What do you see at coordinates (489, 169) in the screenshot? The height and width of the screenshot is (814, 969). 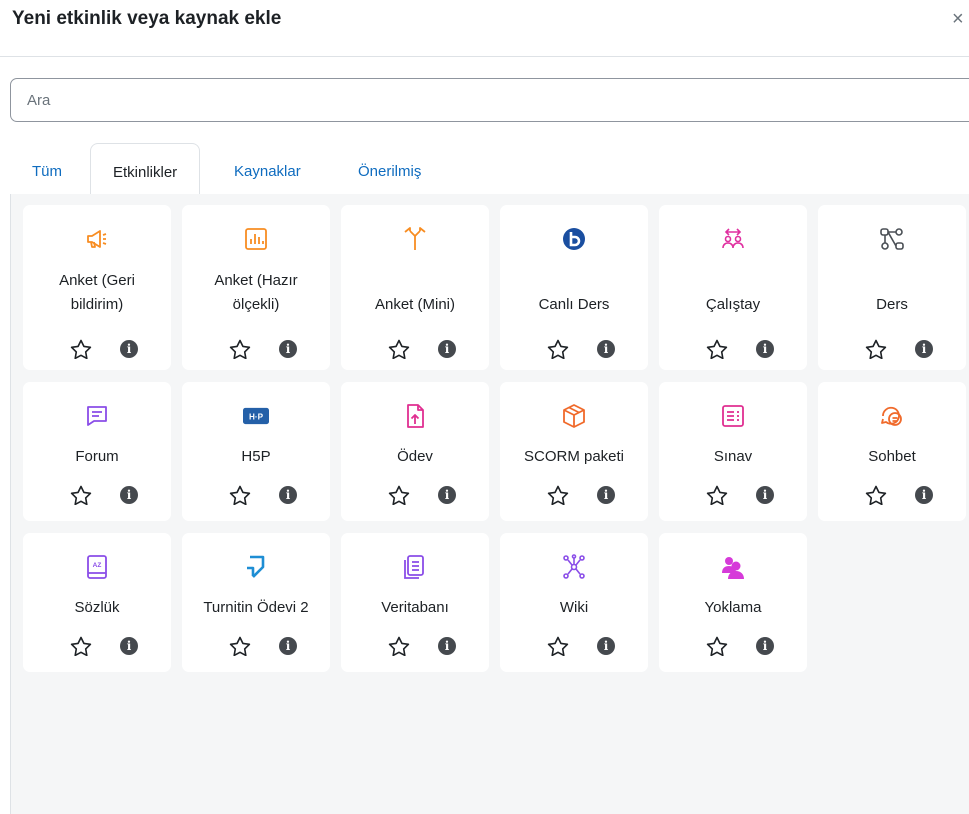 I see `tab-bar: Tüm Etkinlikler Kaynaklar Önerilmiş` at bounding box center [489, 169].